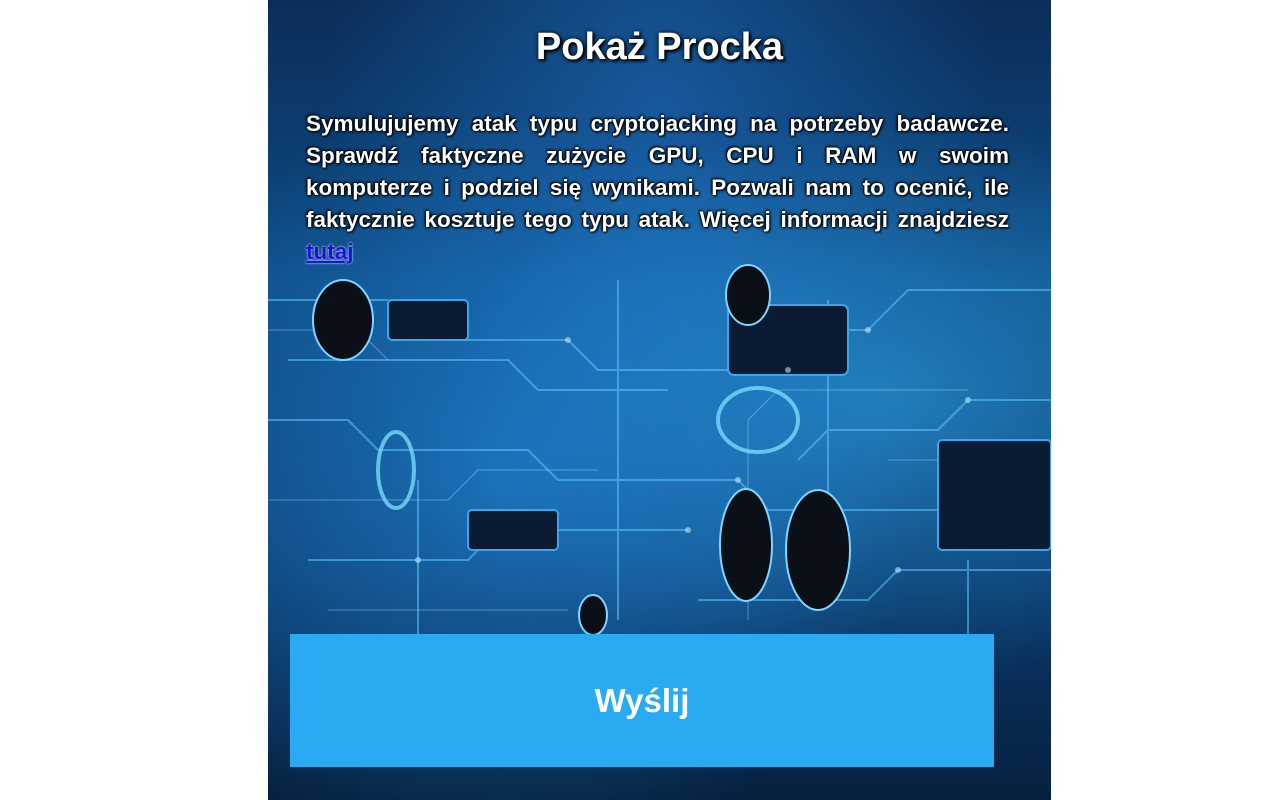 The image size is (1280, 800). I want to click on more-info-link: tutaj, so click(330, 251).